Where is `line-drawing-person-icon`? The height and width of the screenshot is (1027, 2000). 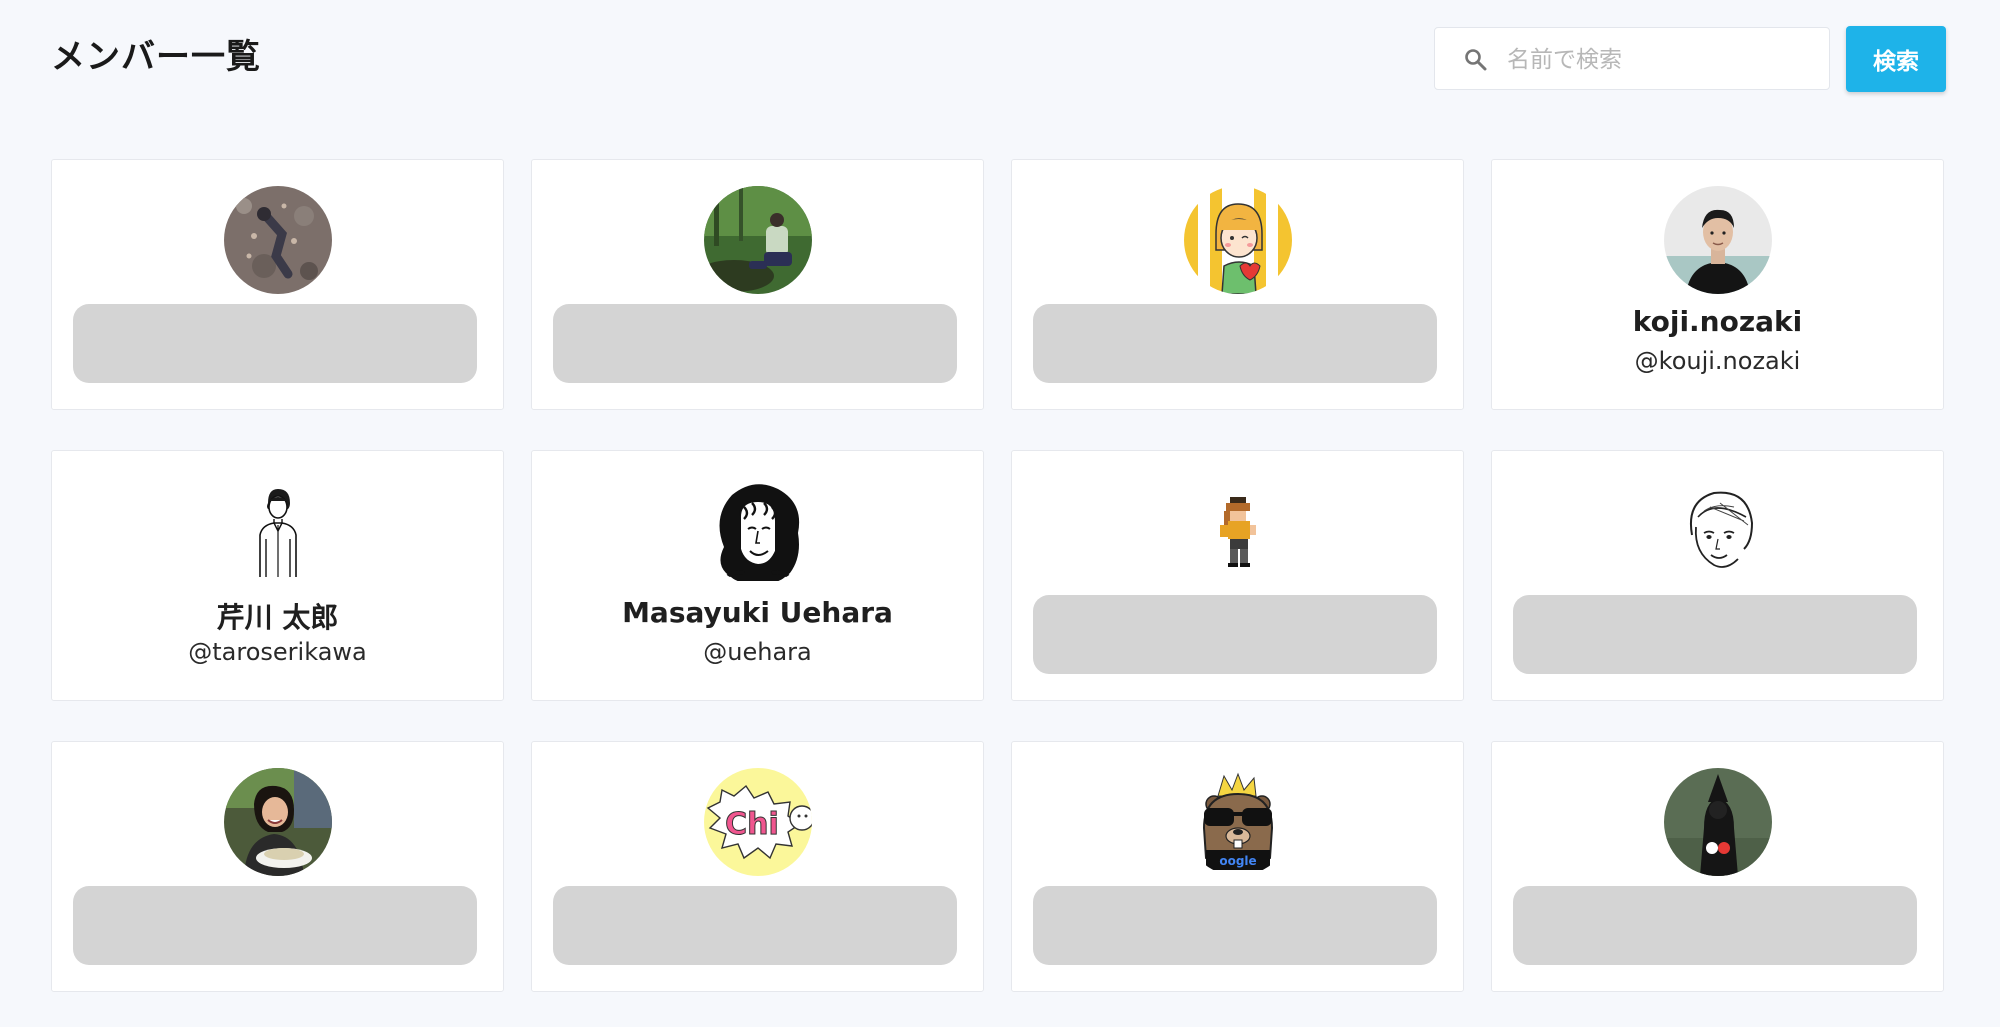
line-drawing-person-icon is located at coordinates (278, 531).